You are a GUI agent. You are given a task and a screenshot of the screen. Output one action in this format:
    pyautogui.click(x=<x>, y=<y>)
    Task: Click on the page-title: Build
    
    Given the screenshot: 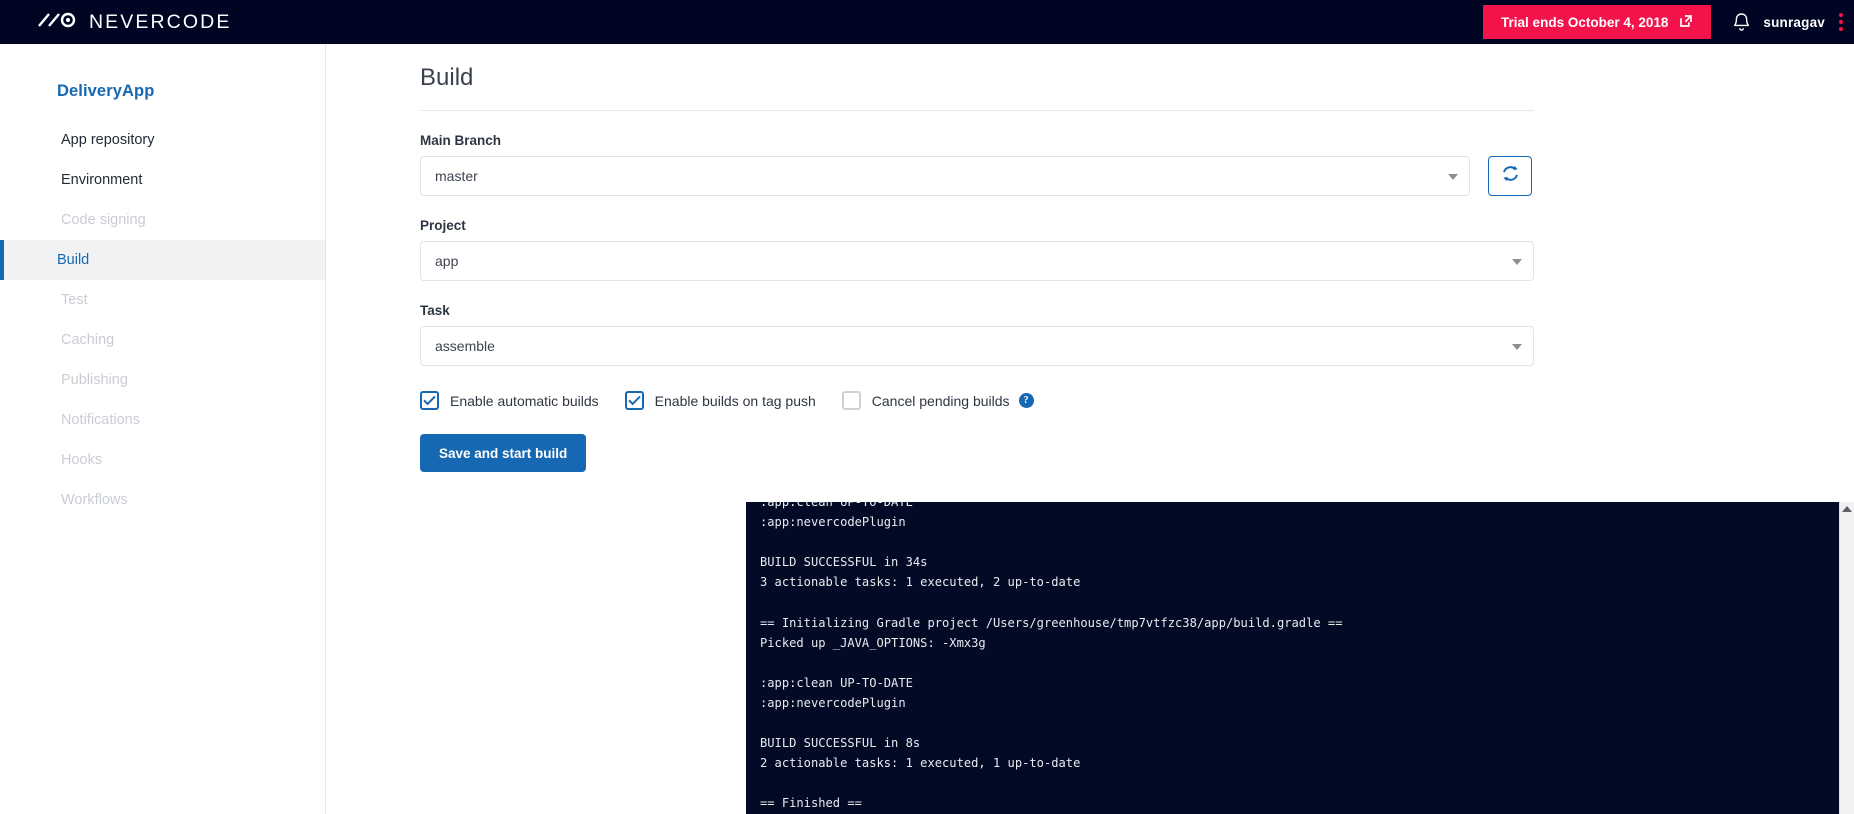 What is the action you would take?
    pyautogui.click(x=447, y=77)
    